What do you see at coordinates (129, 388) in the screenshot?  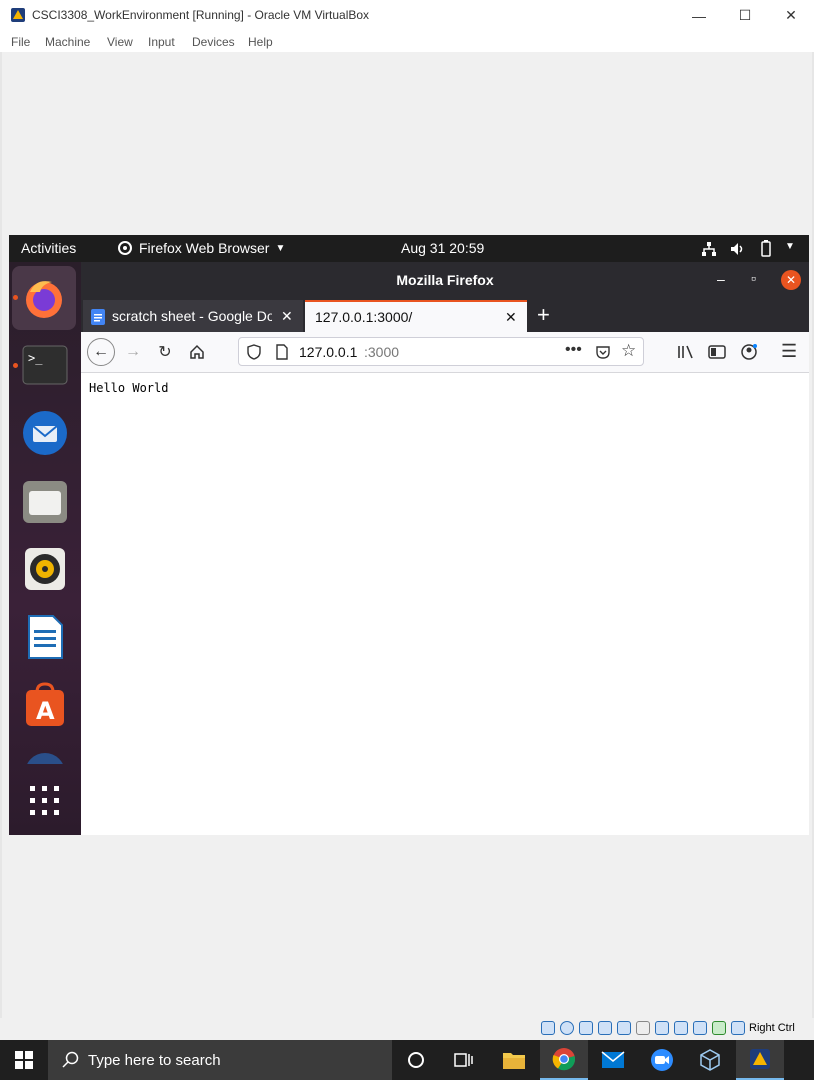 I see `page-body-text: Hello World` at bounding box center [129, 388].